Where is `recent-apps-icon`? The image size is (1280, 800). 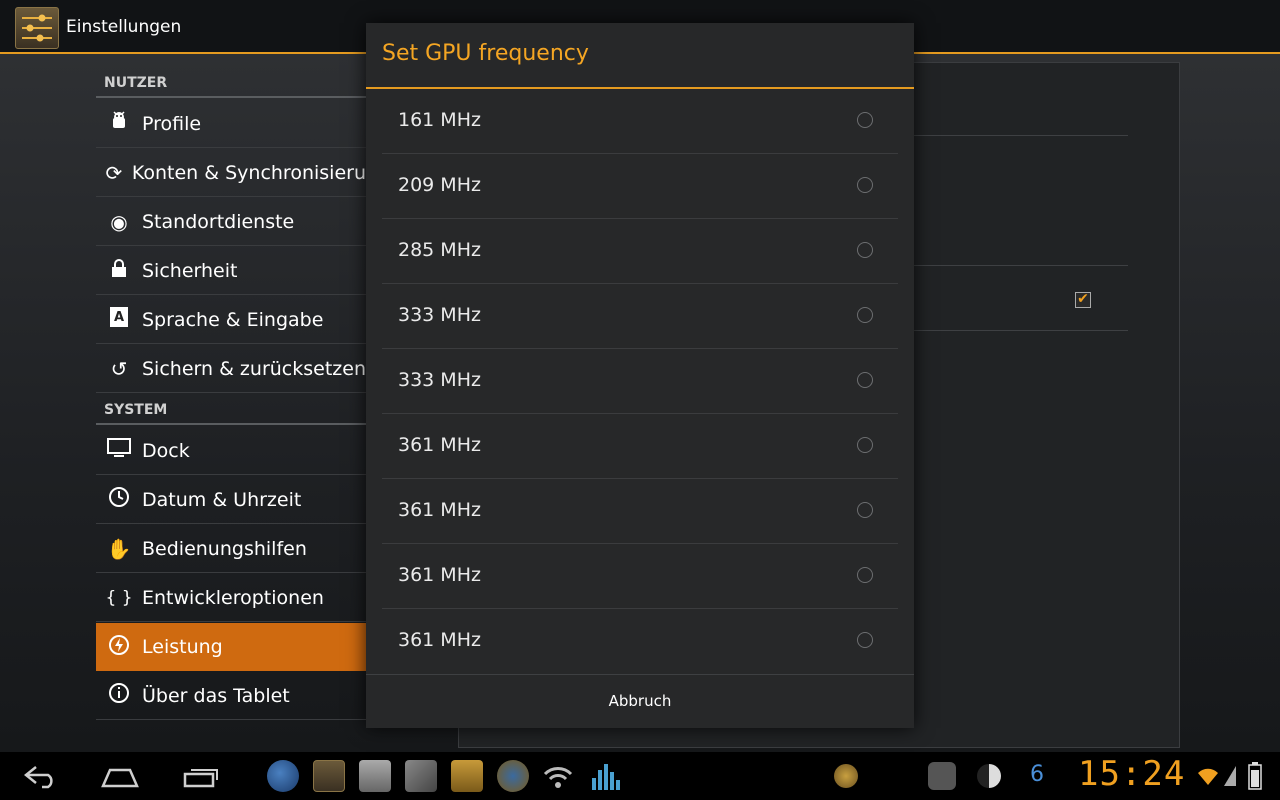 recent-apps-icon is located at coordinates (201, 777).